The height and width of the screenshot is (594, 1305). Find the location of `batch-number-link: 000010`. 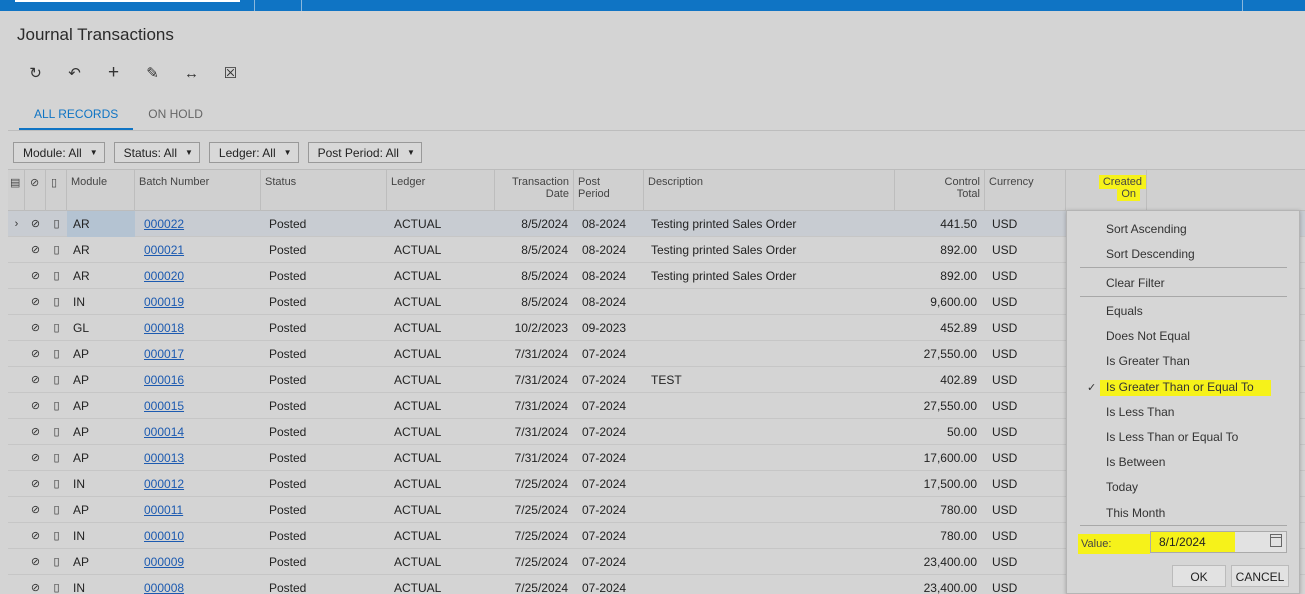

batch-number-link: 000010 is located at coordinates (199, 536).